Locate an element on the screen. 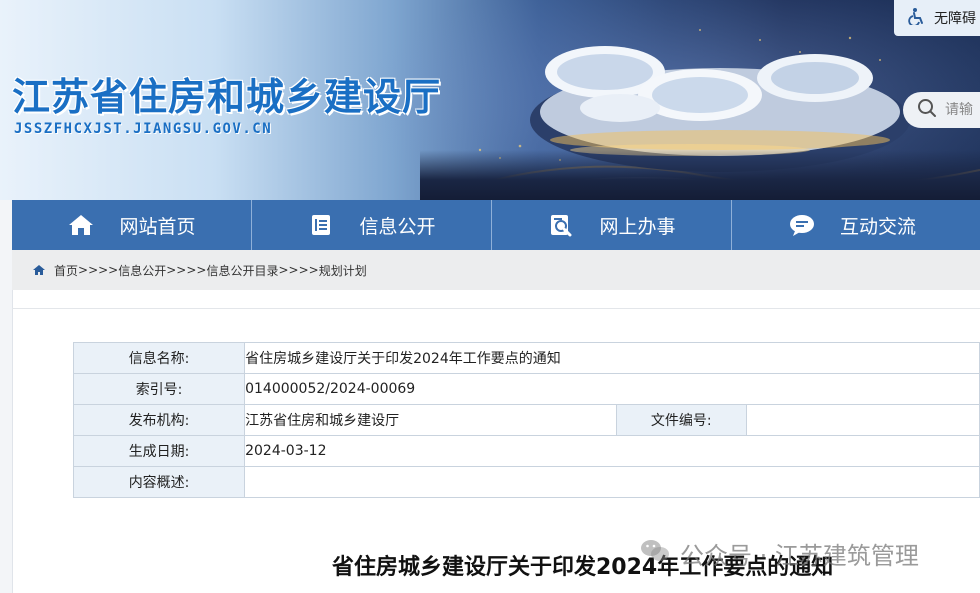 Image resolution: width=980 pixels, height=593 pixels. accessibility-label: 无障碍 is located at coordinates (955, 19).